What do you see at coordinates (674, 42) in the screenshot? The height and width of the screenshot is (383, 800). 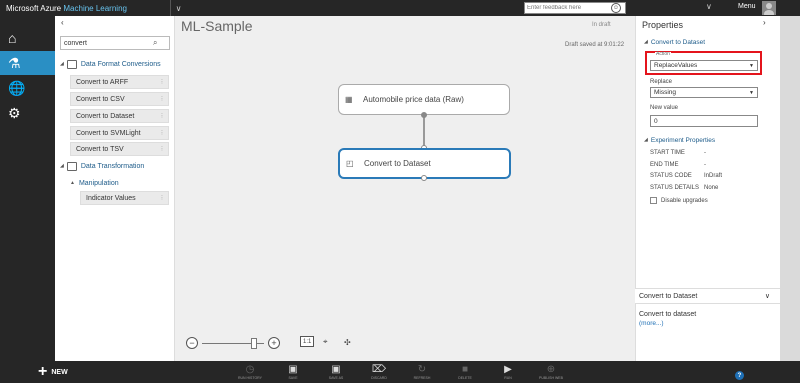 I see `section-convert-to-dataset: ◢ Convert to Dataset` at bounding box center [674, 42].